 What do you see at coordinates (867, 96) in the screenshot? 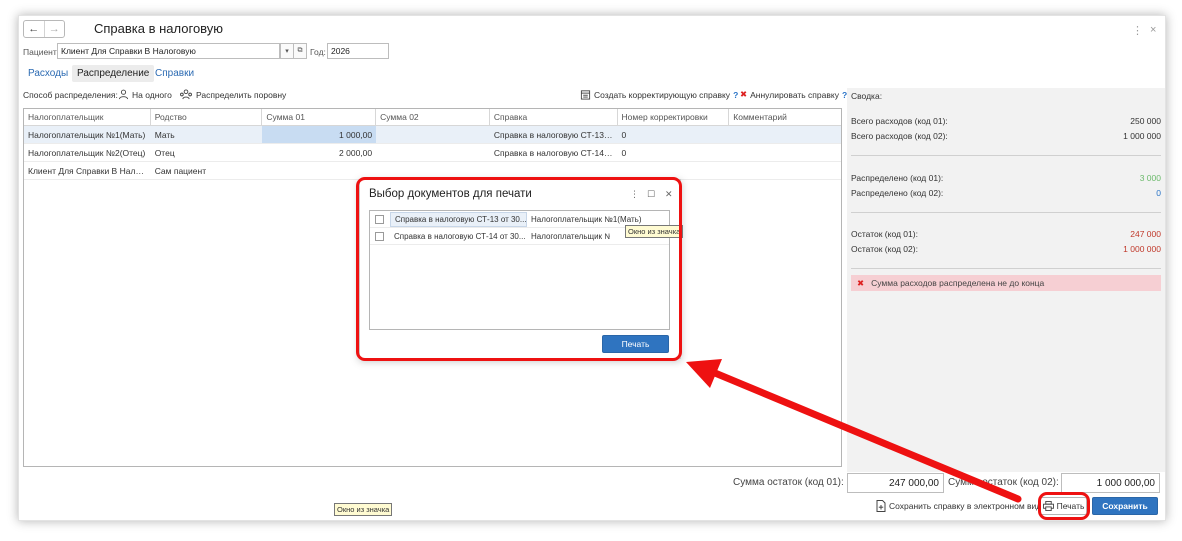
I see `summary-title-text: Сводка:` at bounding box center [867, 96].